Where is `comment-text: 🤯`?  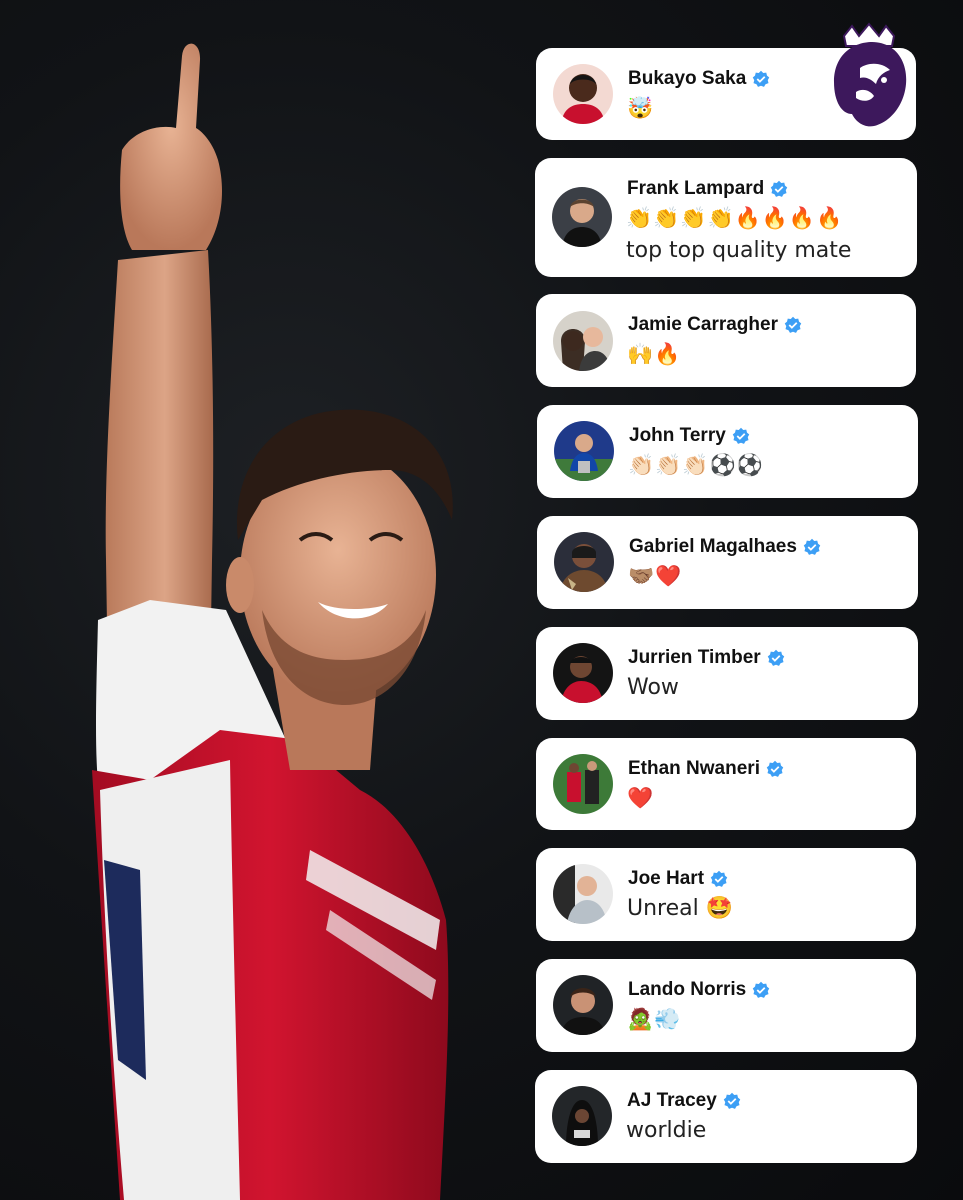
comment-text: 🤯 is located at coordinates (641, 108).